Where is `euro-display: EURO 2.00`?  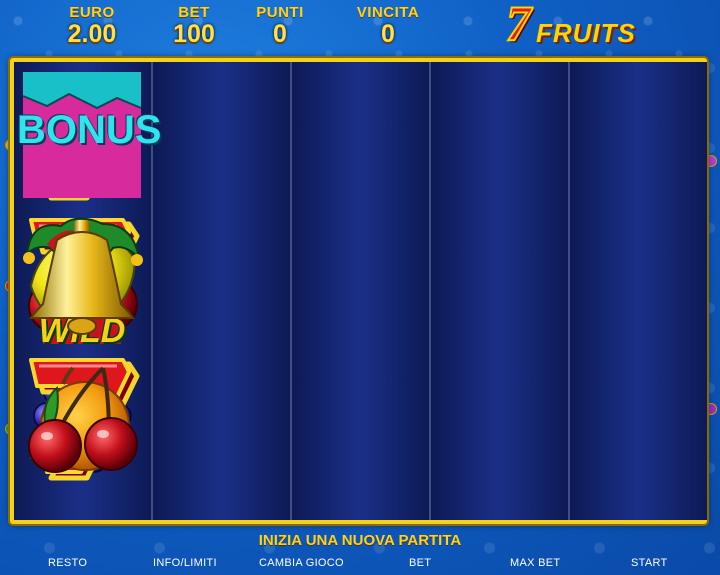 euro-display: EURO 2.00 is located at coordinates (92, 25).